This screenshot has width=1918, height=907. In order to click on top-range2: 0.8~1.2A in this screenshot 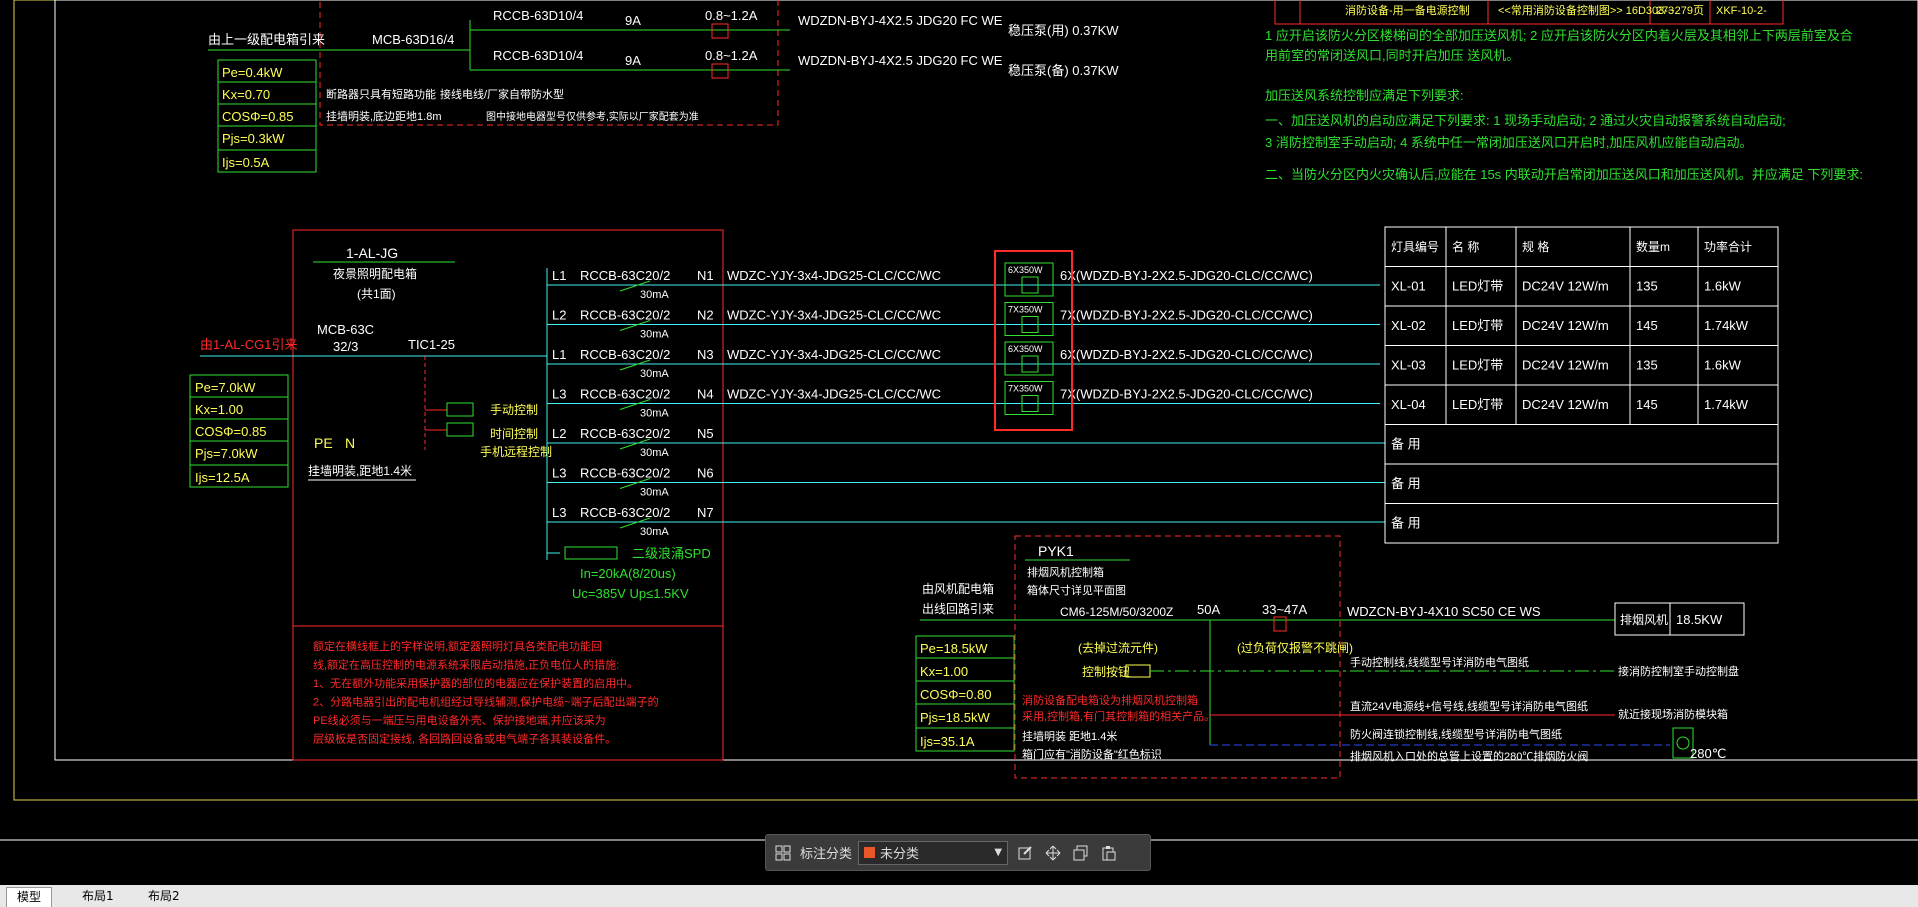, I will do `click(731, 55)`.